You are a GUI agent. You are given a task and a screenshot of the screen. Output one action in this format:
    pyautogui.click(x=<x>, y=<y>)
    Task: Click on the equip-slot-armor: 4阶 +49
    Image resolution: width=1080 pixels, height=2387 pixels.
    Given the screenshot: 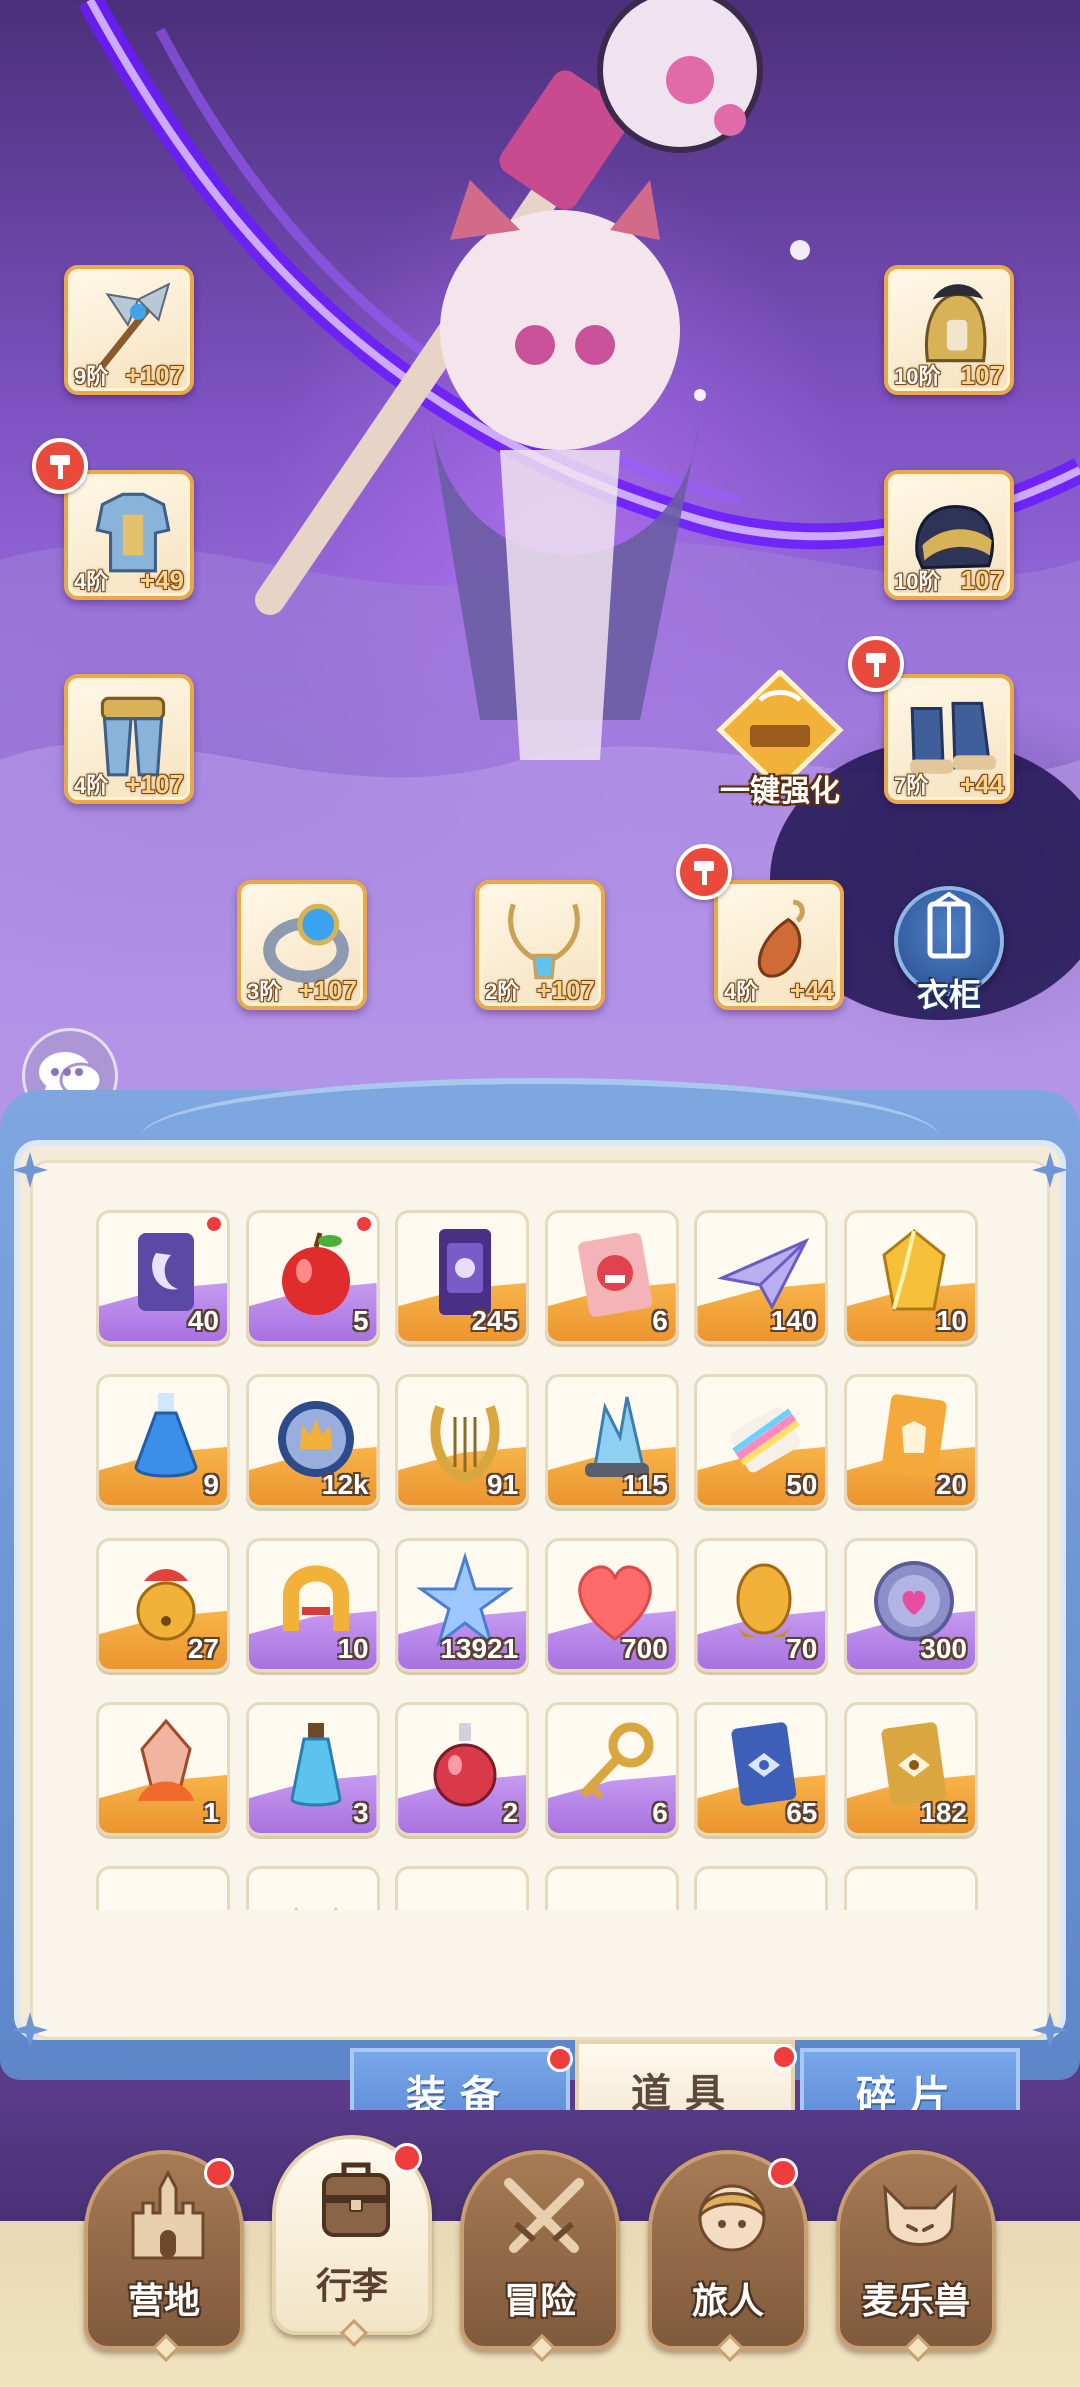 What is the action you would take?
    pyautogui.click(x=129, y=535)
    